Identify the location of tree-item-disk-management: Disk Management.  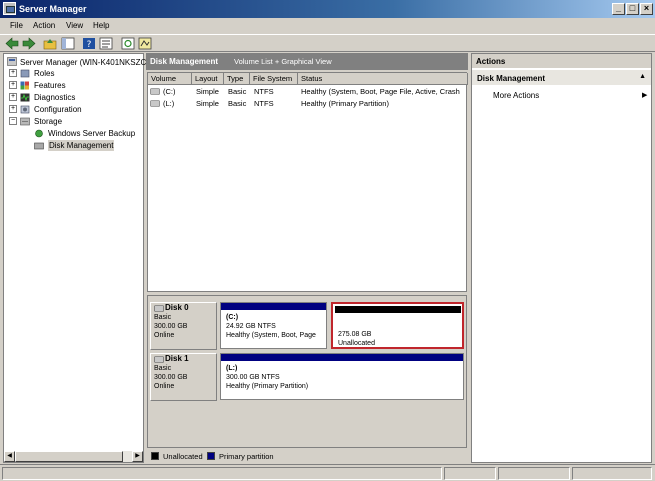
(81, 145).